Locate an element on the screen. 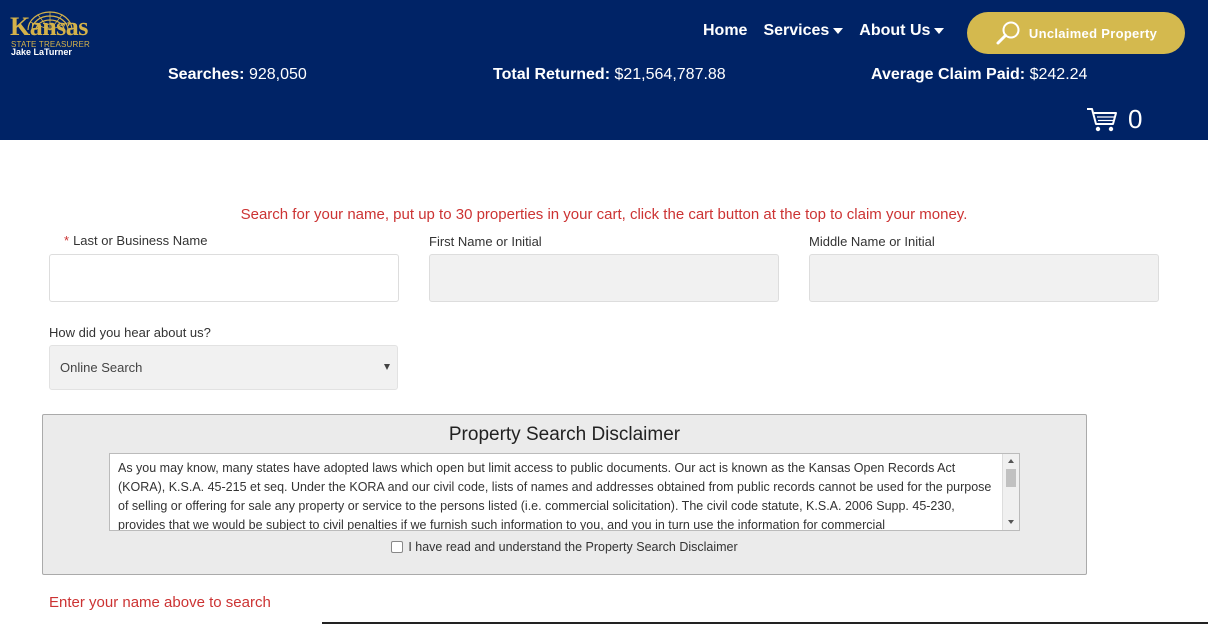 The width and height of the screenshot is (1208, 624). disclaimer-title: Property Search Disclaimer is located at coordinates (564, 434).